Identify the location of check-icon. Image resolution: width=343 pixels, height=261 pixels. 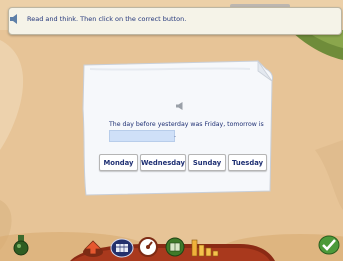
(329, 245).